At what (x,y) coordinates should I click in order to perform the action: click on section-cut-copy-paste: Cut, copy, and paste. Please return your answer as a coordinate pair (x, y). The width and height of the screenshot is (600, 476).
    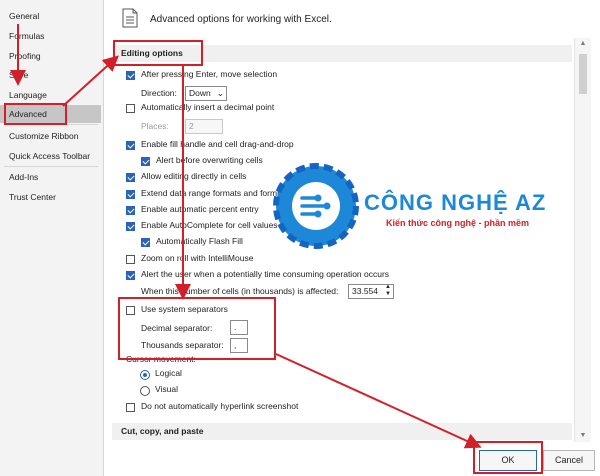
    Looking at the image, I should click on (342, 431).